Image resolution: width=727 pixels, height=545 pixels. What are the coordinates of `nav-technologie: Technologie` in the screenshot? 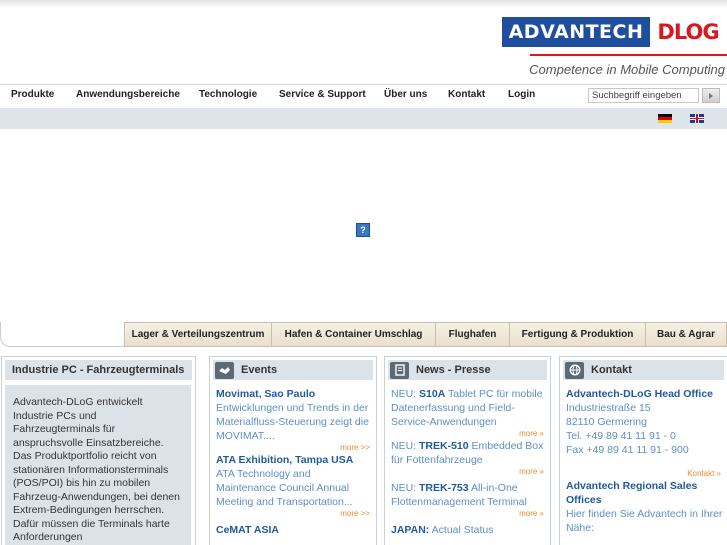 It's located at (228, 94).